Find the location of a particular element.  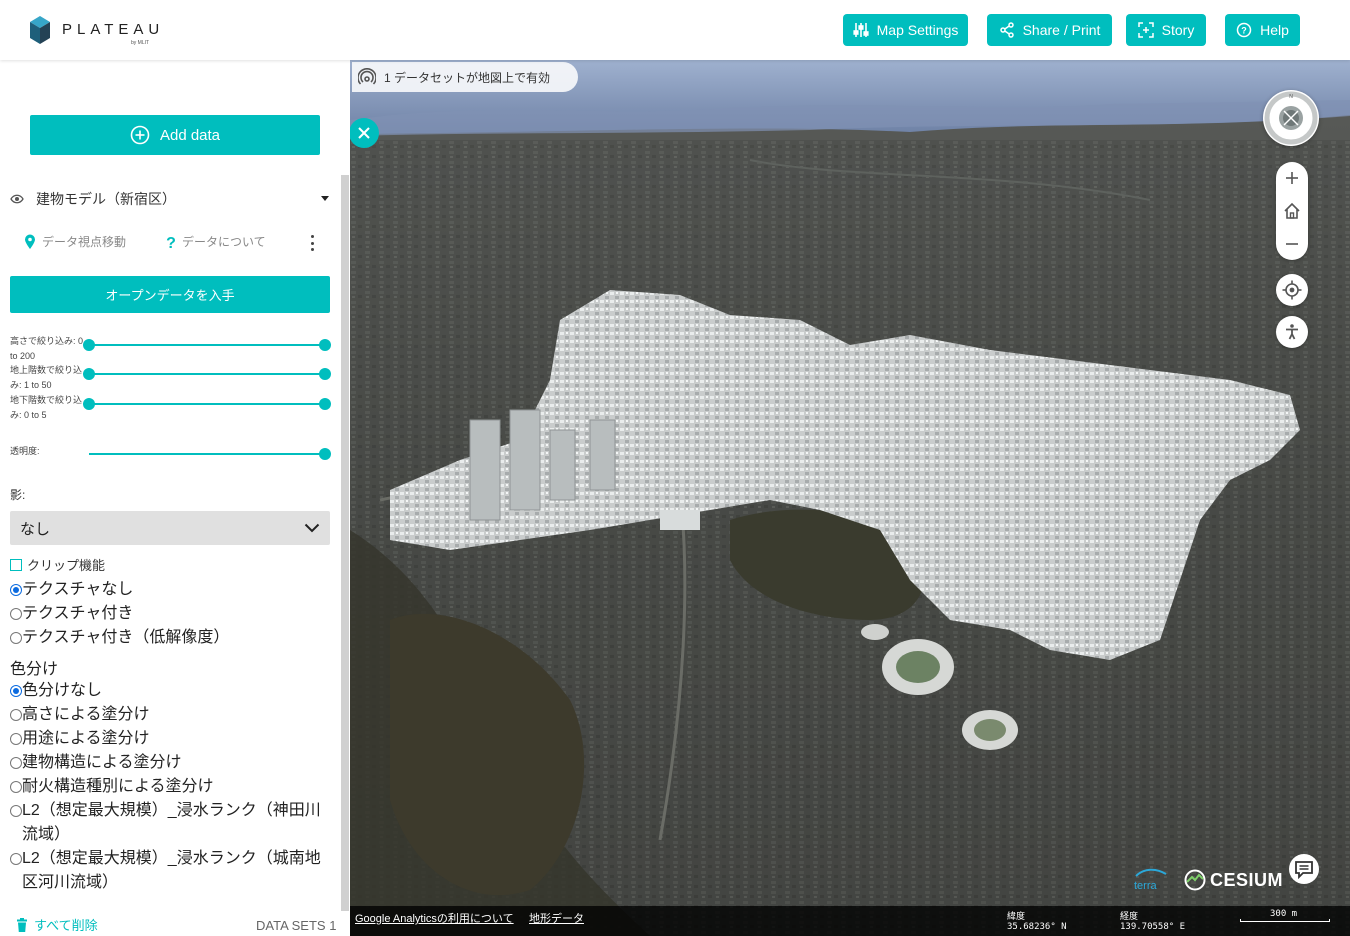

help-button: ? Help is located at coordinates (1262, 30).